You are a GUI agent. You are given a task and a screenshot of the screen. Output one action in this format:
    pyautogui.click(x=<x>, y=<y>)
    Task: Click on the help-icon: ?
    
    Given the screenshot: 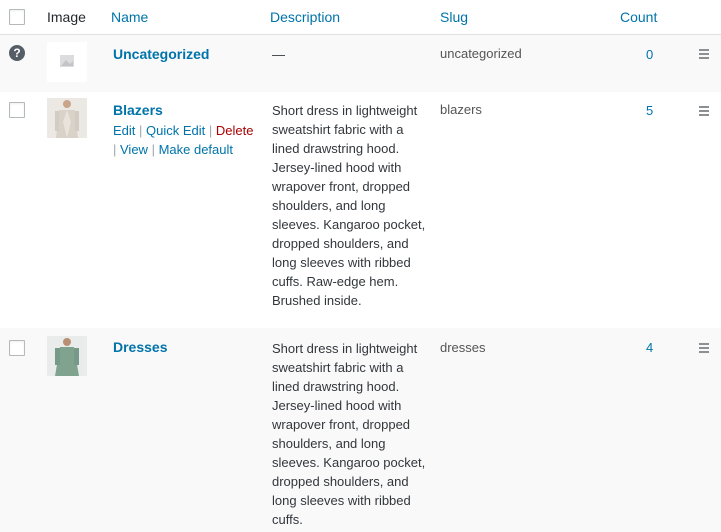 What is the action you would take?
    pyautogui.click(x=17, y=53)
    